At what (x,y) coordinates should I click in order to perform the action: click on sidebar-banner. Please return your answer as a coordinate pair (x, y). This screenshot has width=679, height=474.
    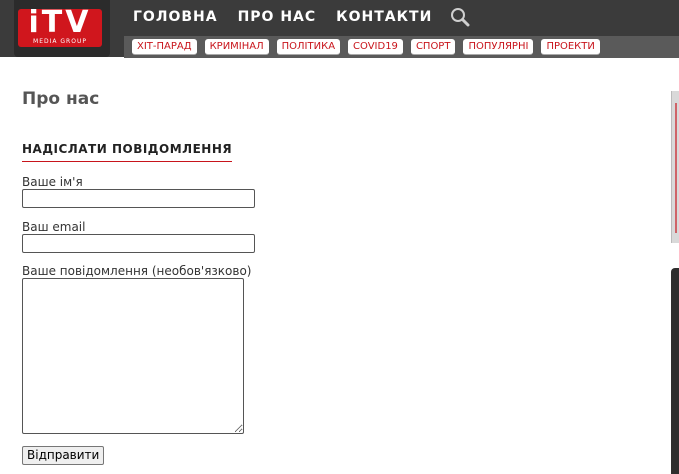
    Looking at the image, I should click on (675, 167).